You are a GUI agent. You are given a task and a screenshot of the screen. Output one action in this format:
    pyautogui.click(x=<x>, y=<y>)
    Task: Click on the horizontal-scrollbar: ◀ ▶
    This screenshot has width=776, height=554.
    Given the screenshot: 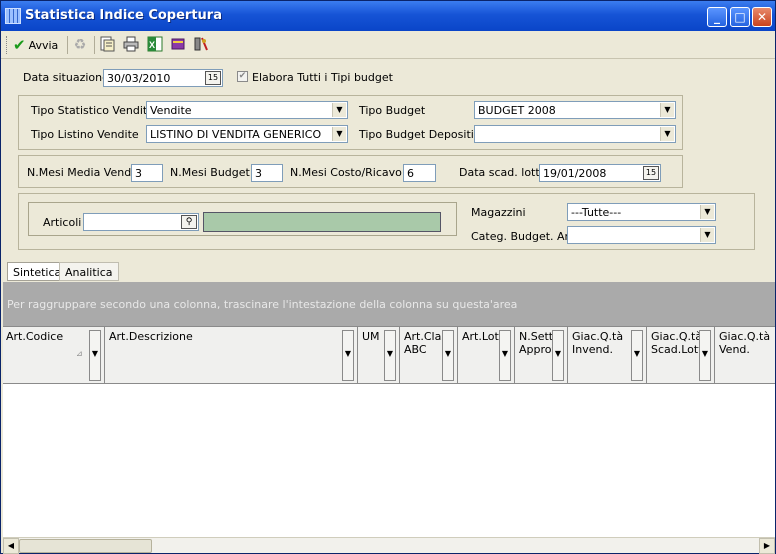 What is the action you would take?
    pyautogui.click(x=389, y=545)
    